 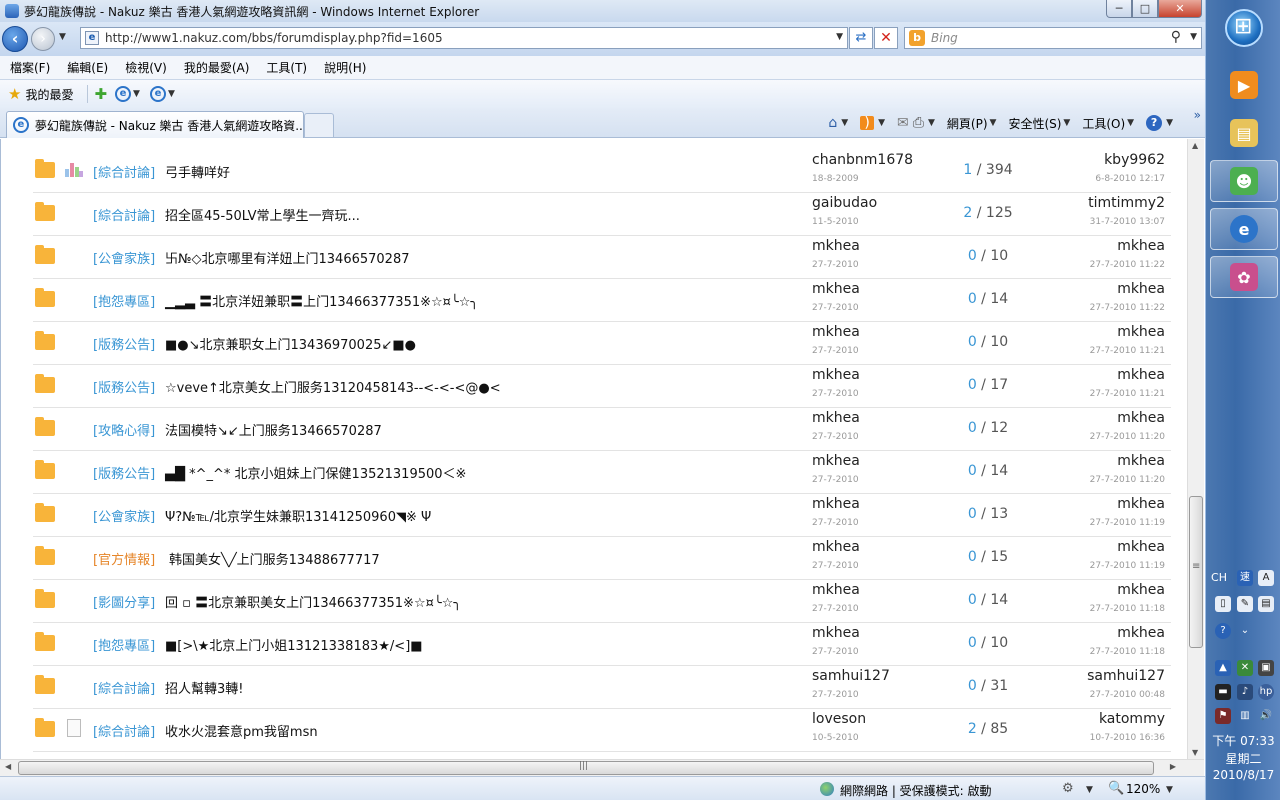 What do you see at coordinates (903, 123) in the screenshot?
I see `mail-icon: ✉` at bounding box center [903, 123].